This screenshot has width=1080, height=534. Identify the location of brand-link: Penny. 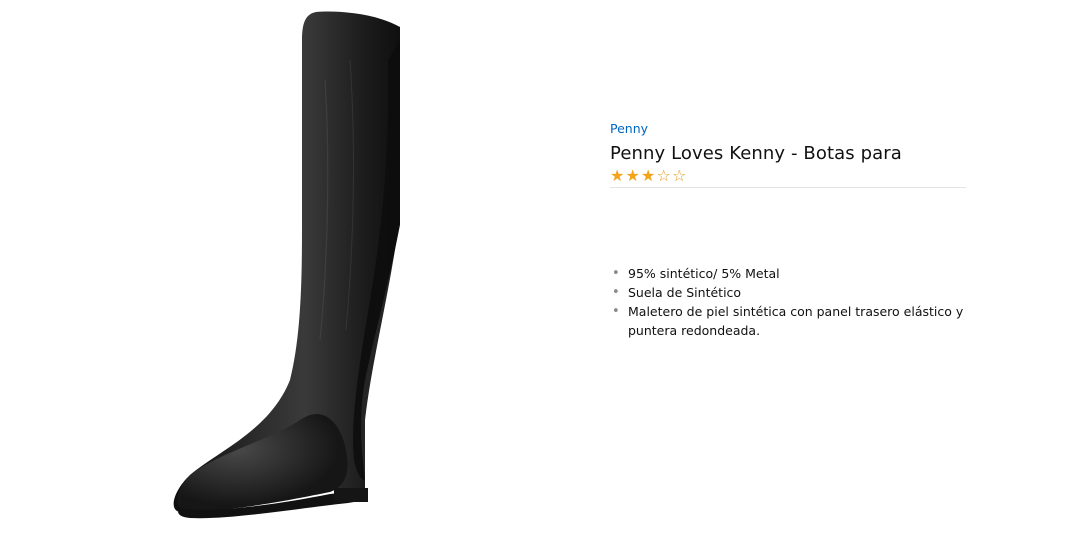
(629, 129).